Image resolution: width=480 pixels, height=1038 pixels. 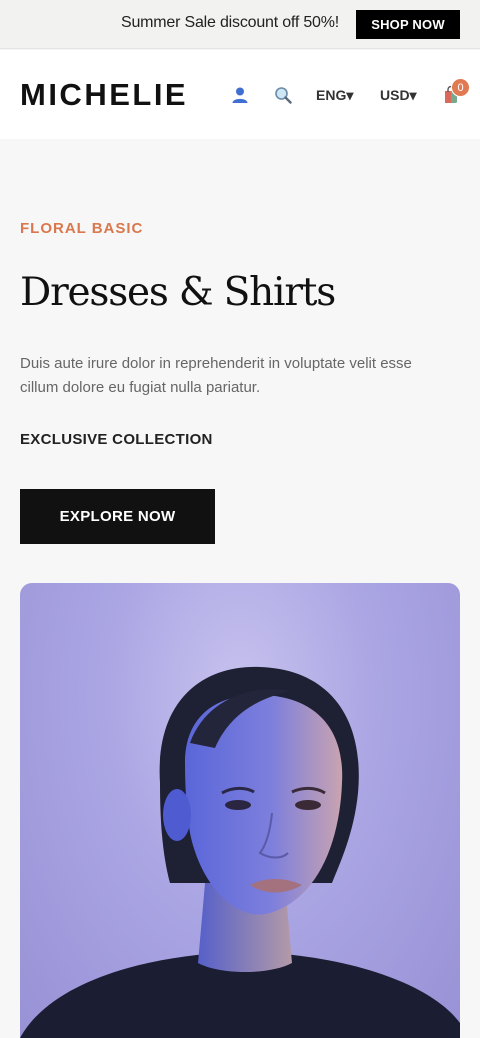 What do you see at coordinates (398, 95) in the screenshot?
I see `currency-selector: USD▾` at bounding box center [398, 95].